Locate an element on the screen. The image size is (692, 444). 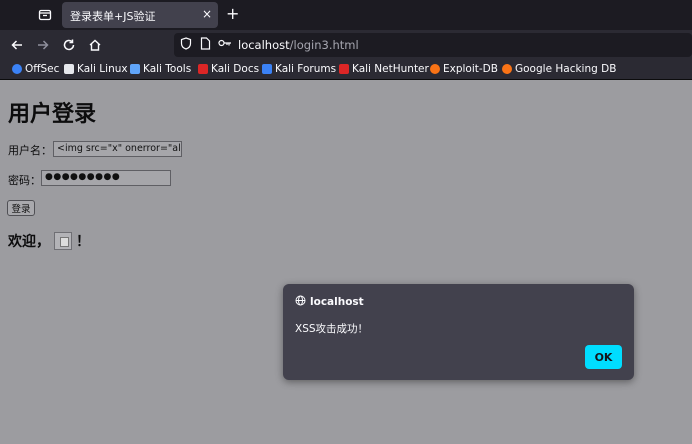
bookmark-kali-forums: Kali Forums is located at coordinates (299, 69).